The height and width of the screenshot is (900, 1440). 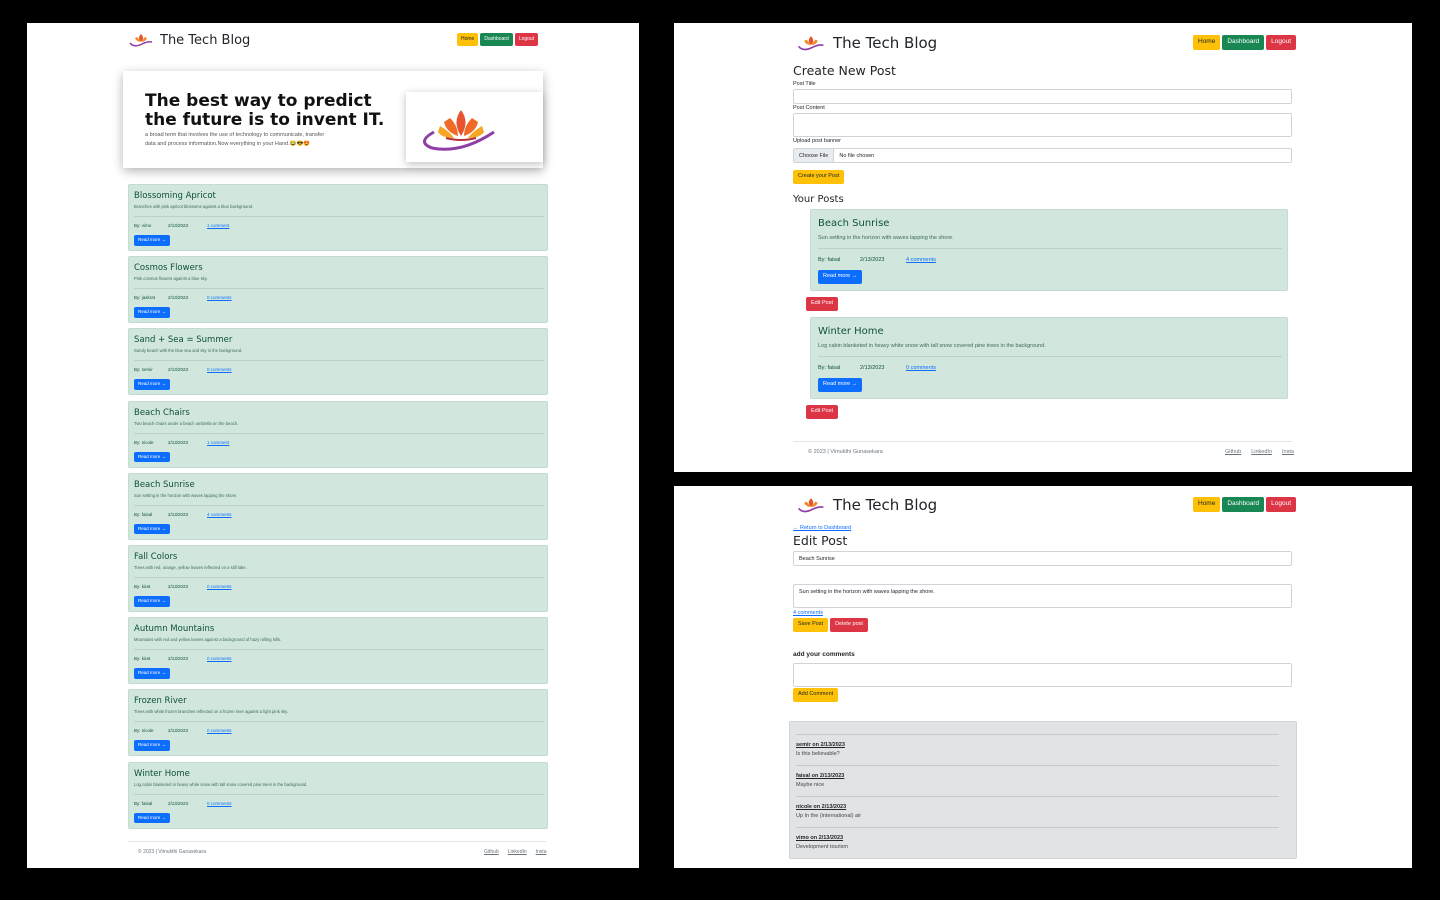 I want to click on post-title: Winter Home, so click(x=162, y=773).